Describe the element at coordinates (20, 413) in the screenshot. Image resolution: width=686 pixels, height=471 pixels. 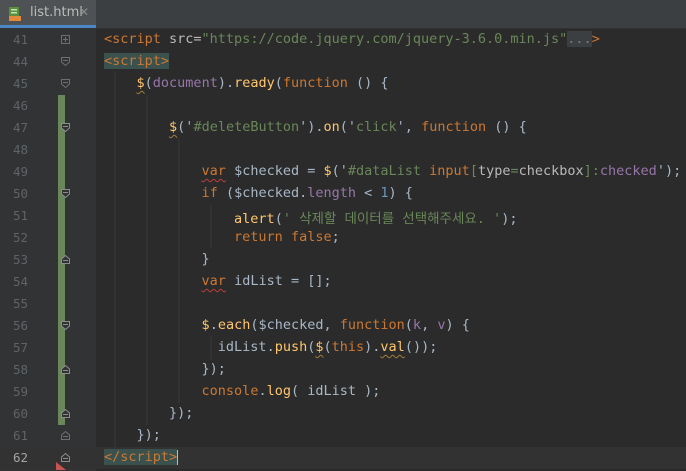
I see `line-number: 60` at that location.